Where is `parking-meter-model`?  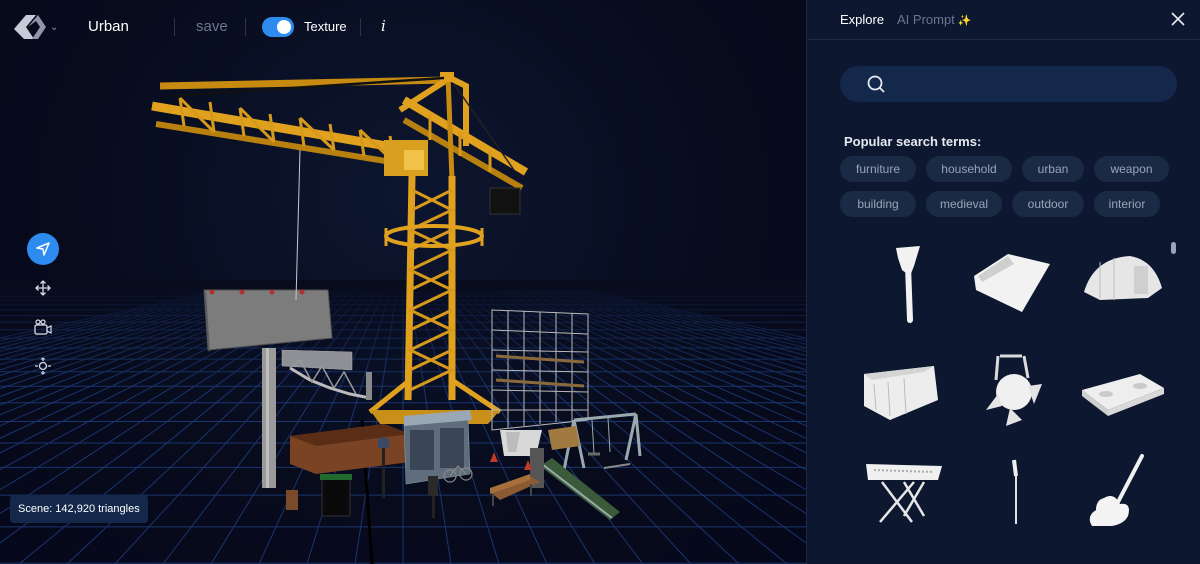 parking-meter-model is located at coordinates (433, 497).